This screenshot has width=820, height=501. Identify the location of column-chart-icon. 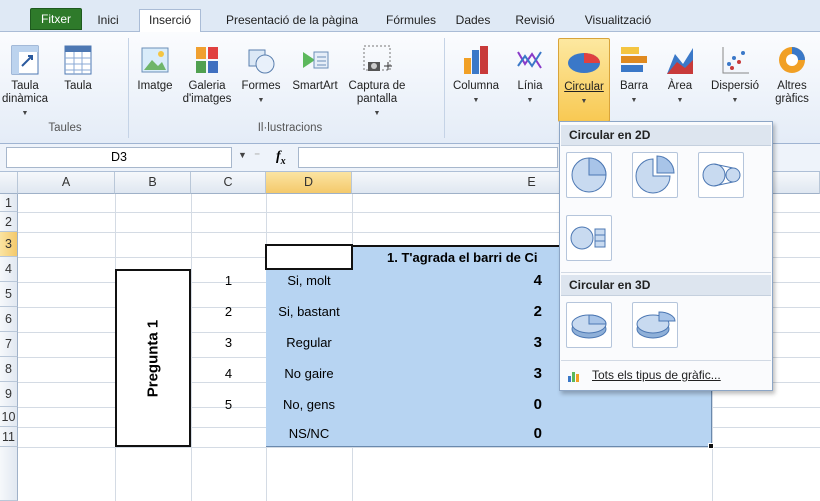
(476, 60).